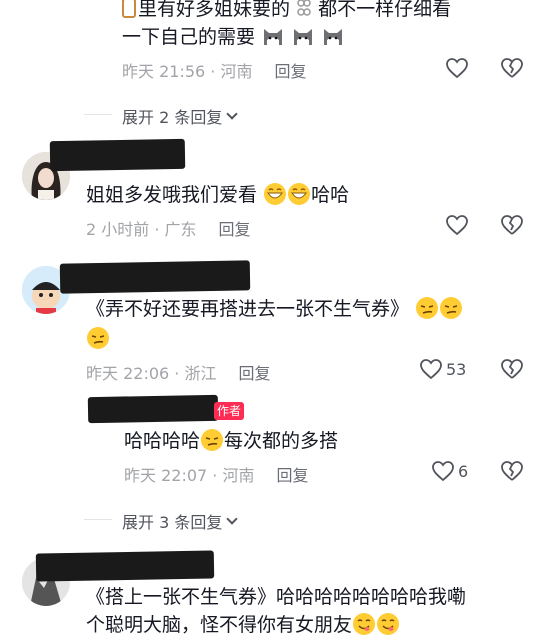 This screenshot has width=547, height=640. What do you see at coordinates (129, 9) in the screenshot?
I see `phone-icon` at bounding box center [129, 9].